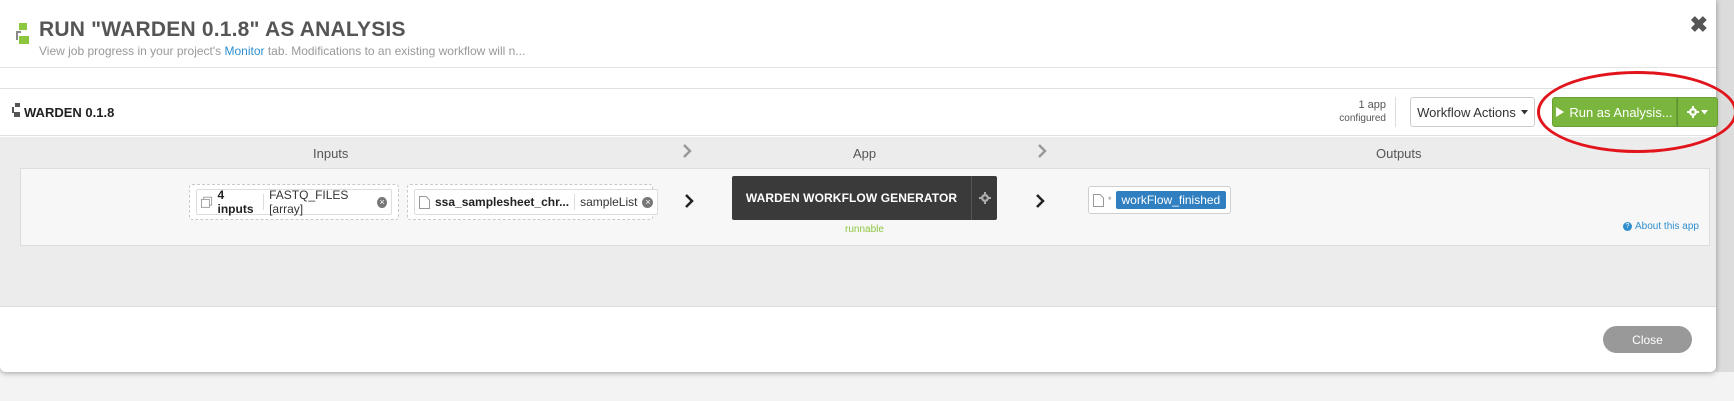  Describe the element at coordinates (1627, 226) in the screenshot. I see `help-icon: ?` at that location.